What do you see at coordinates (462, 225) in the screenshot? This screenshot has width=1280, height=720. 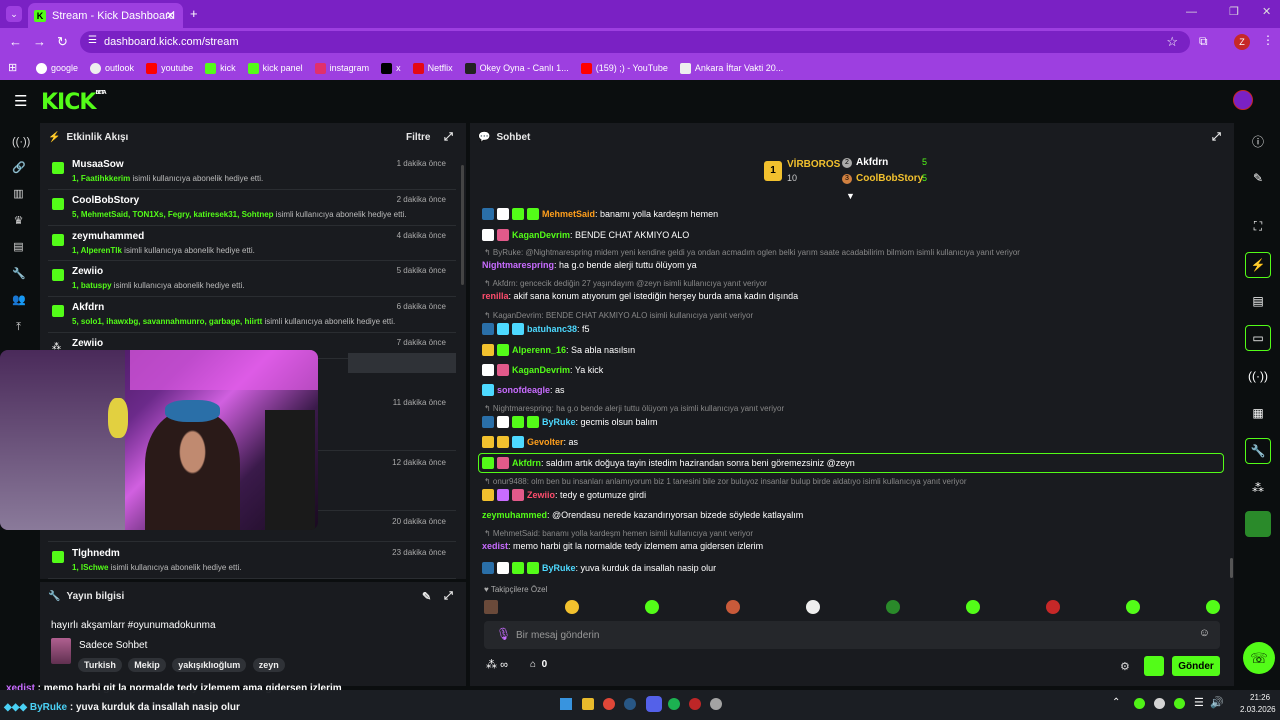 I see `scrollbar` at bounding box center [462, 225].